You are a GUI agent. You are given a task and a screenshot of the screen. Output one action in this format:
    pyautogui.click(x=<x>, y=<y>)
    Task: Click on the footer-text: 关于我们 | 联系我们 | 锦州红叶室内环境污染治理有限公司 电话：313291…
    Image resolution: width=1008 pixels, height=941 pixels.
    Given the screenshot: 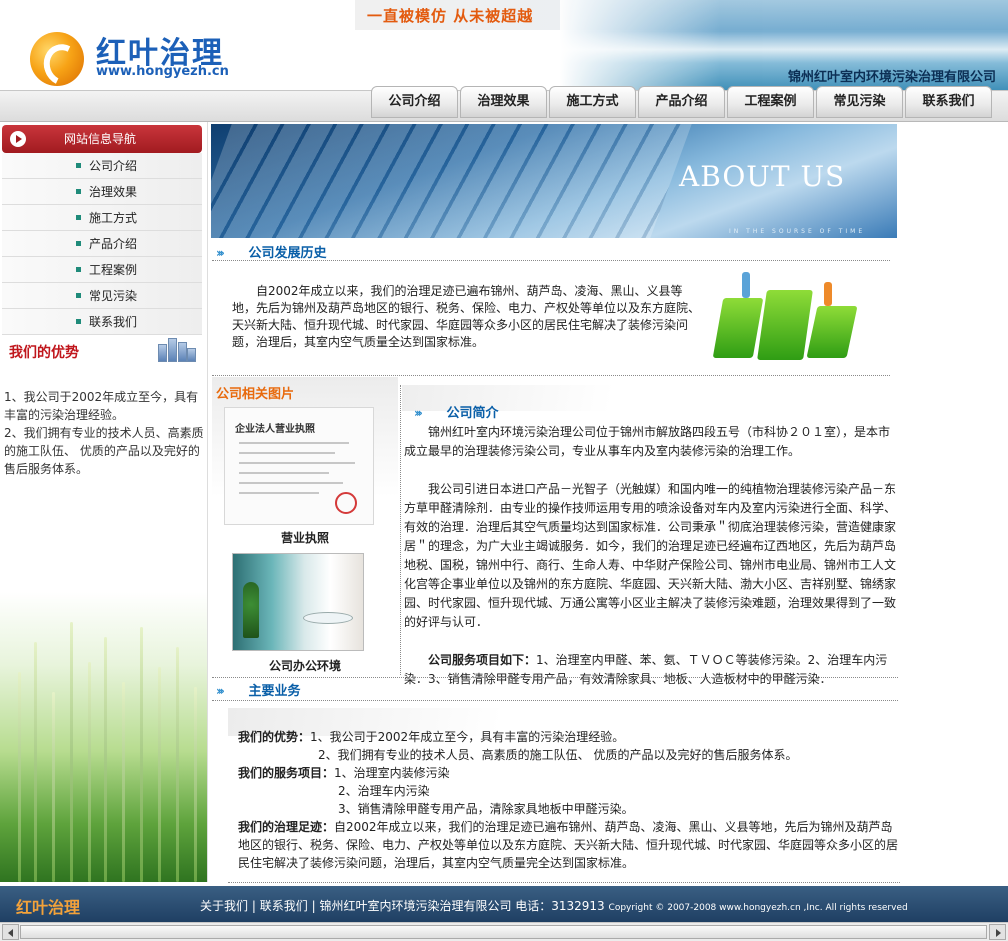 What is the action you would take?
    pyautogui.click(x=554, y=905)
    